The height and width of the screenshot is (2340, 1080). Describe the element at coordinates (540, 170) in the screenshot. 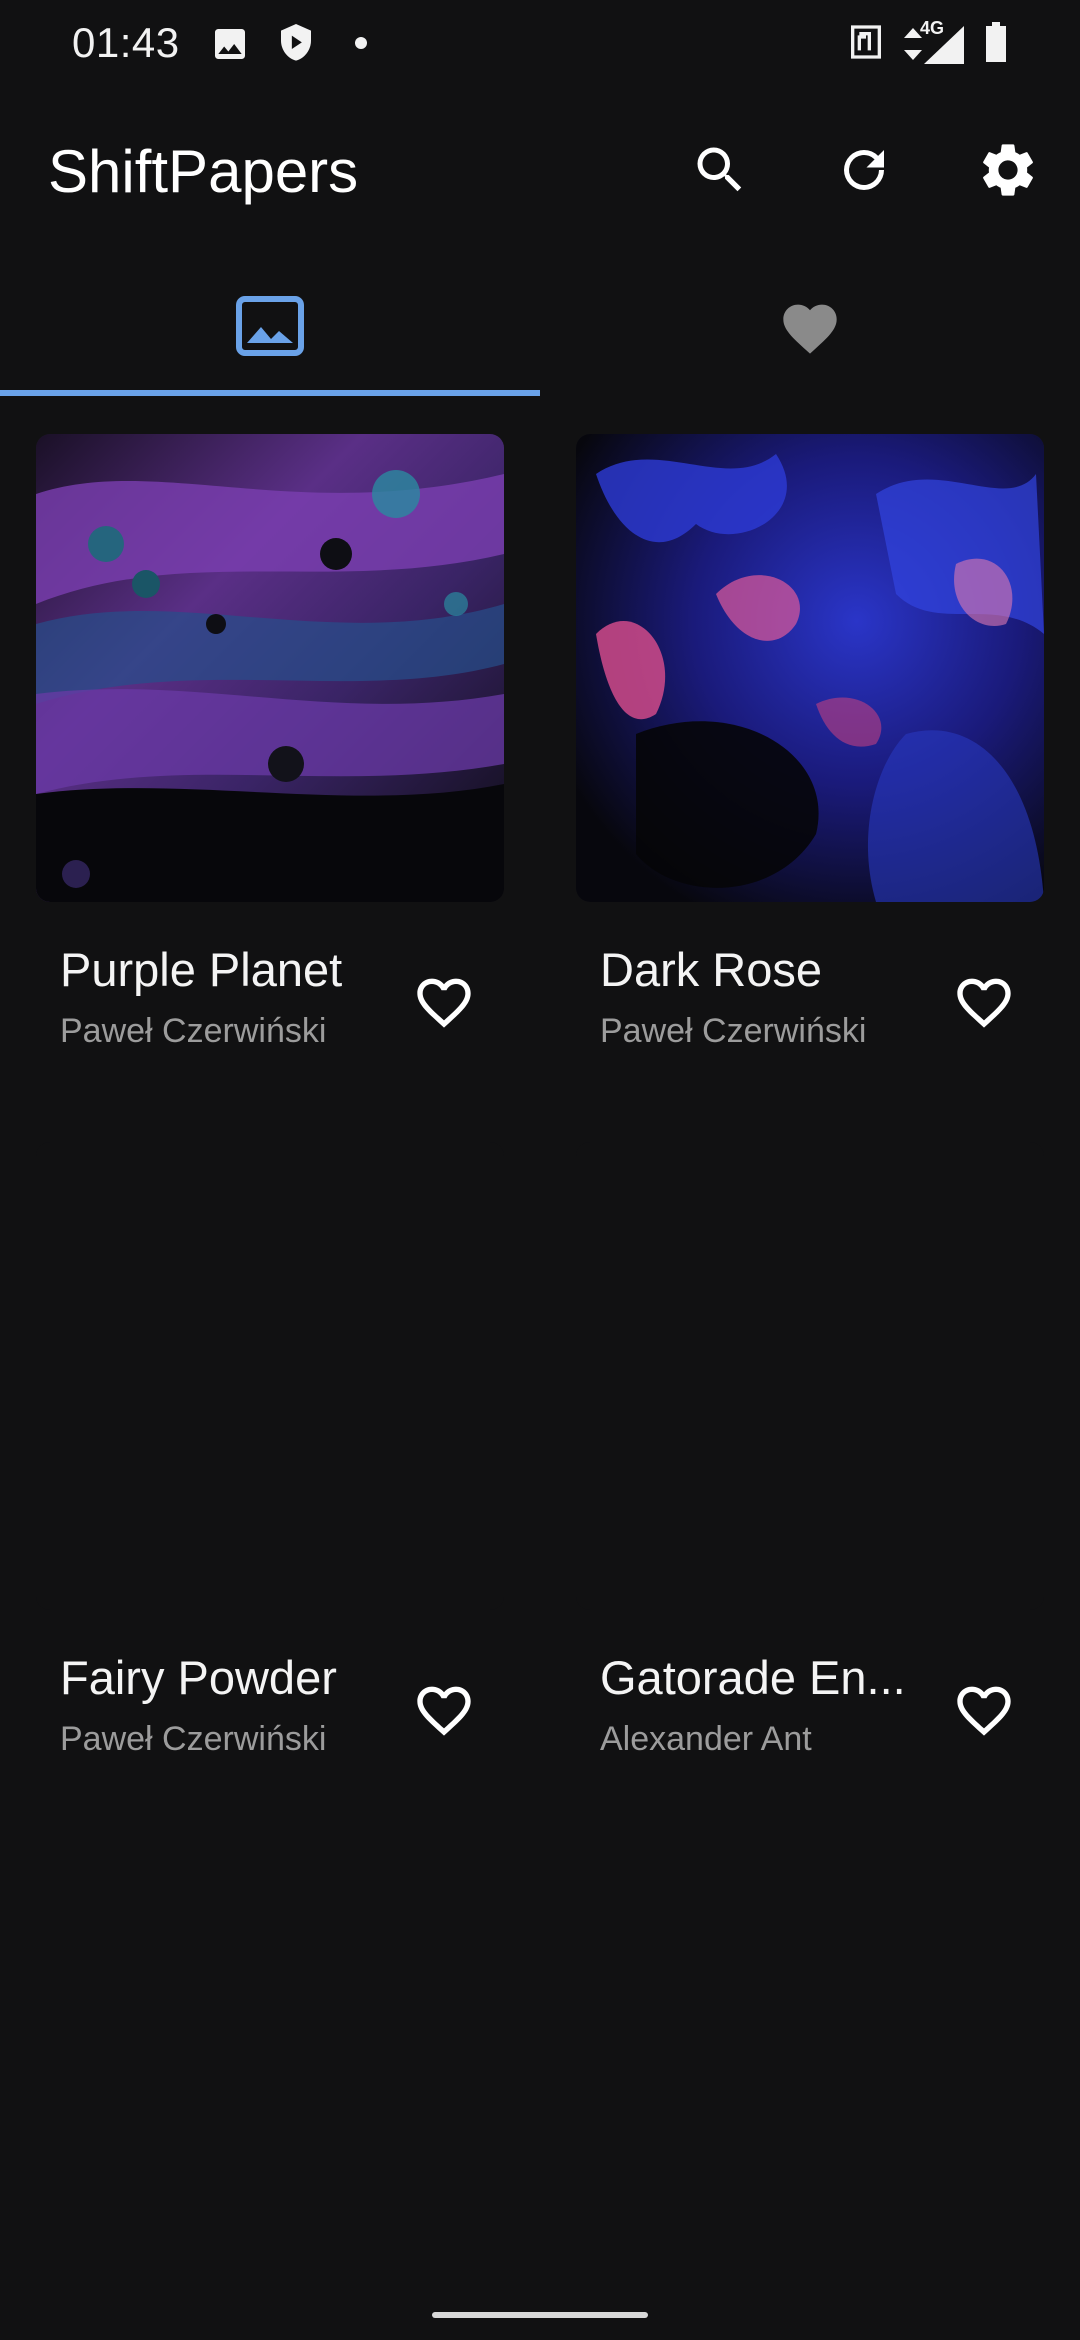

I see `app-bar: ShiftPapers` at that location.